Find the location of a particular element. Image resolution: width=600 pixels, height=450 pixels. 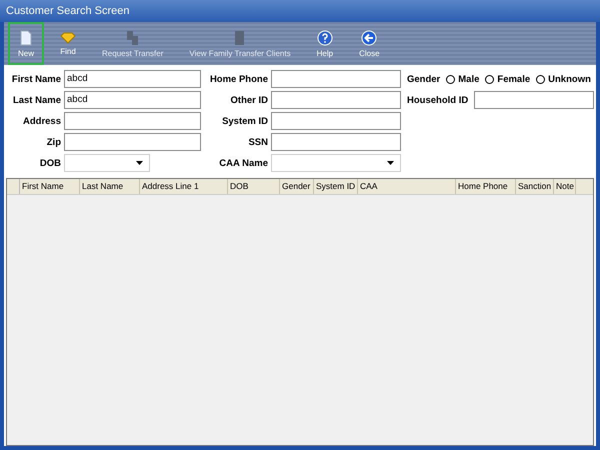

field-label: Last Name is located at coordinates (36, 100).